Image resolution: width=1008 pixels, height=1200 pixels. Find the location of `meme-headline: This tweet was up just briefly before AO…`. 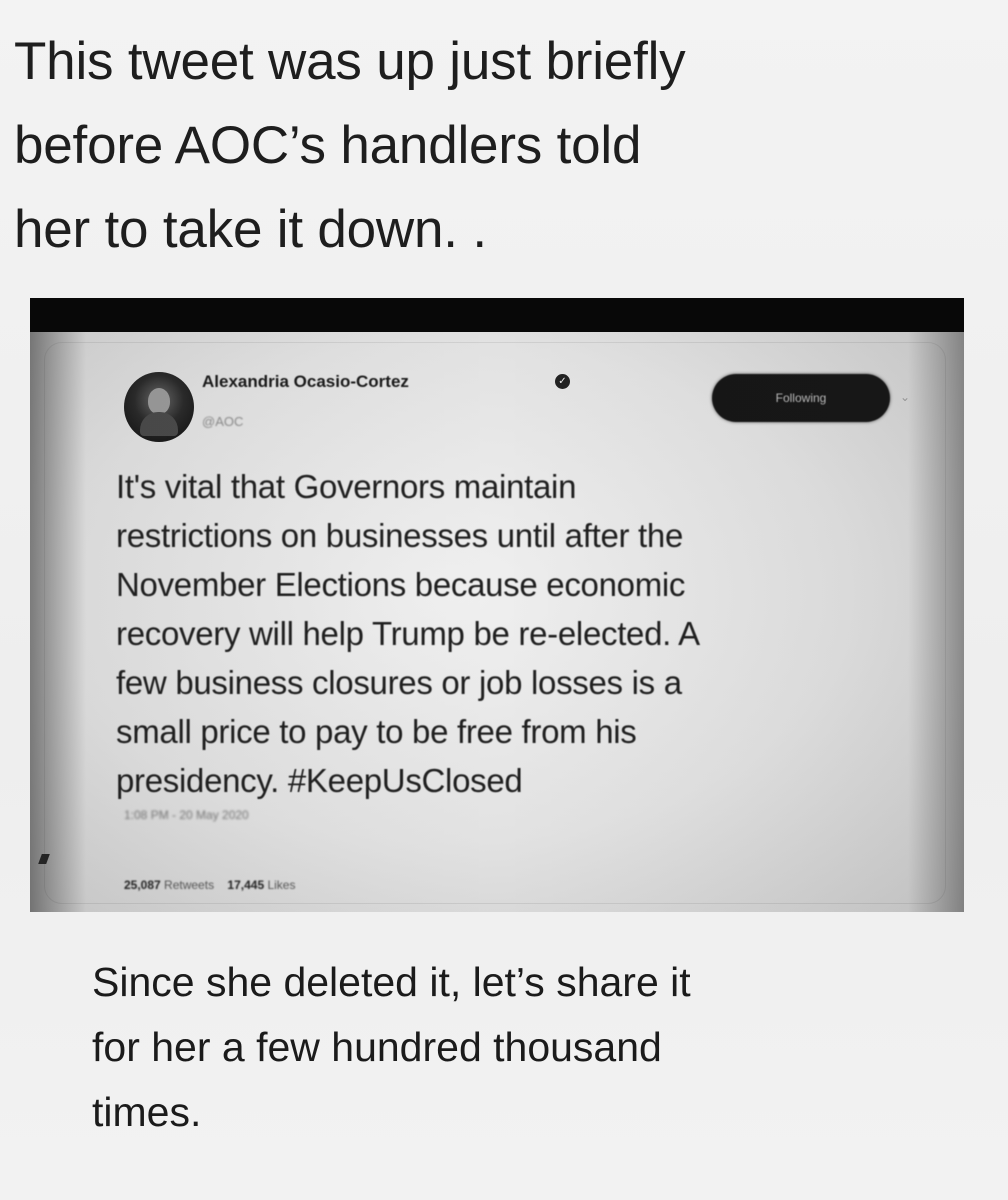

meme-headline: This tweet was up just briefly before AO… is located at coordinates (350, 145).